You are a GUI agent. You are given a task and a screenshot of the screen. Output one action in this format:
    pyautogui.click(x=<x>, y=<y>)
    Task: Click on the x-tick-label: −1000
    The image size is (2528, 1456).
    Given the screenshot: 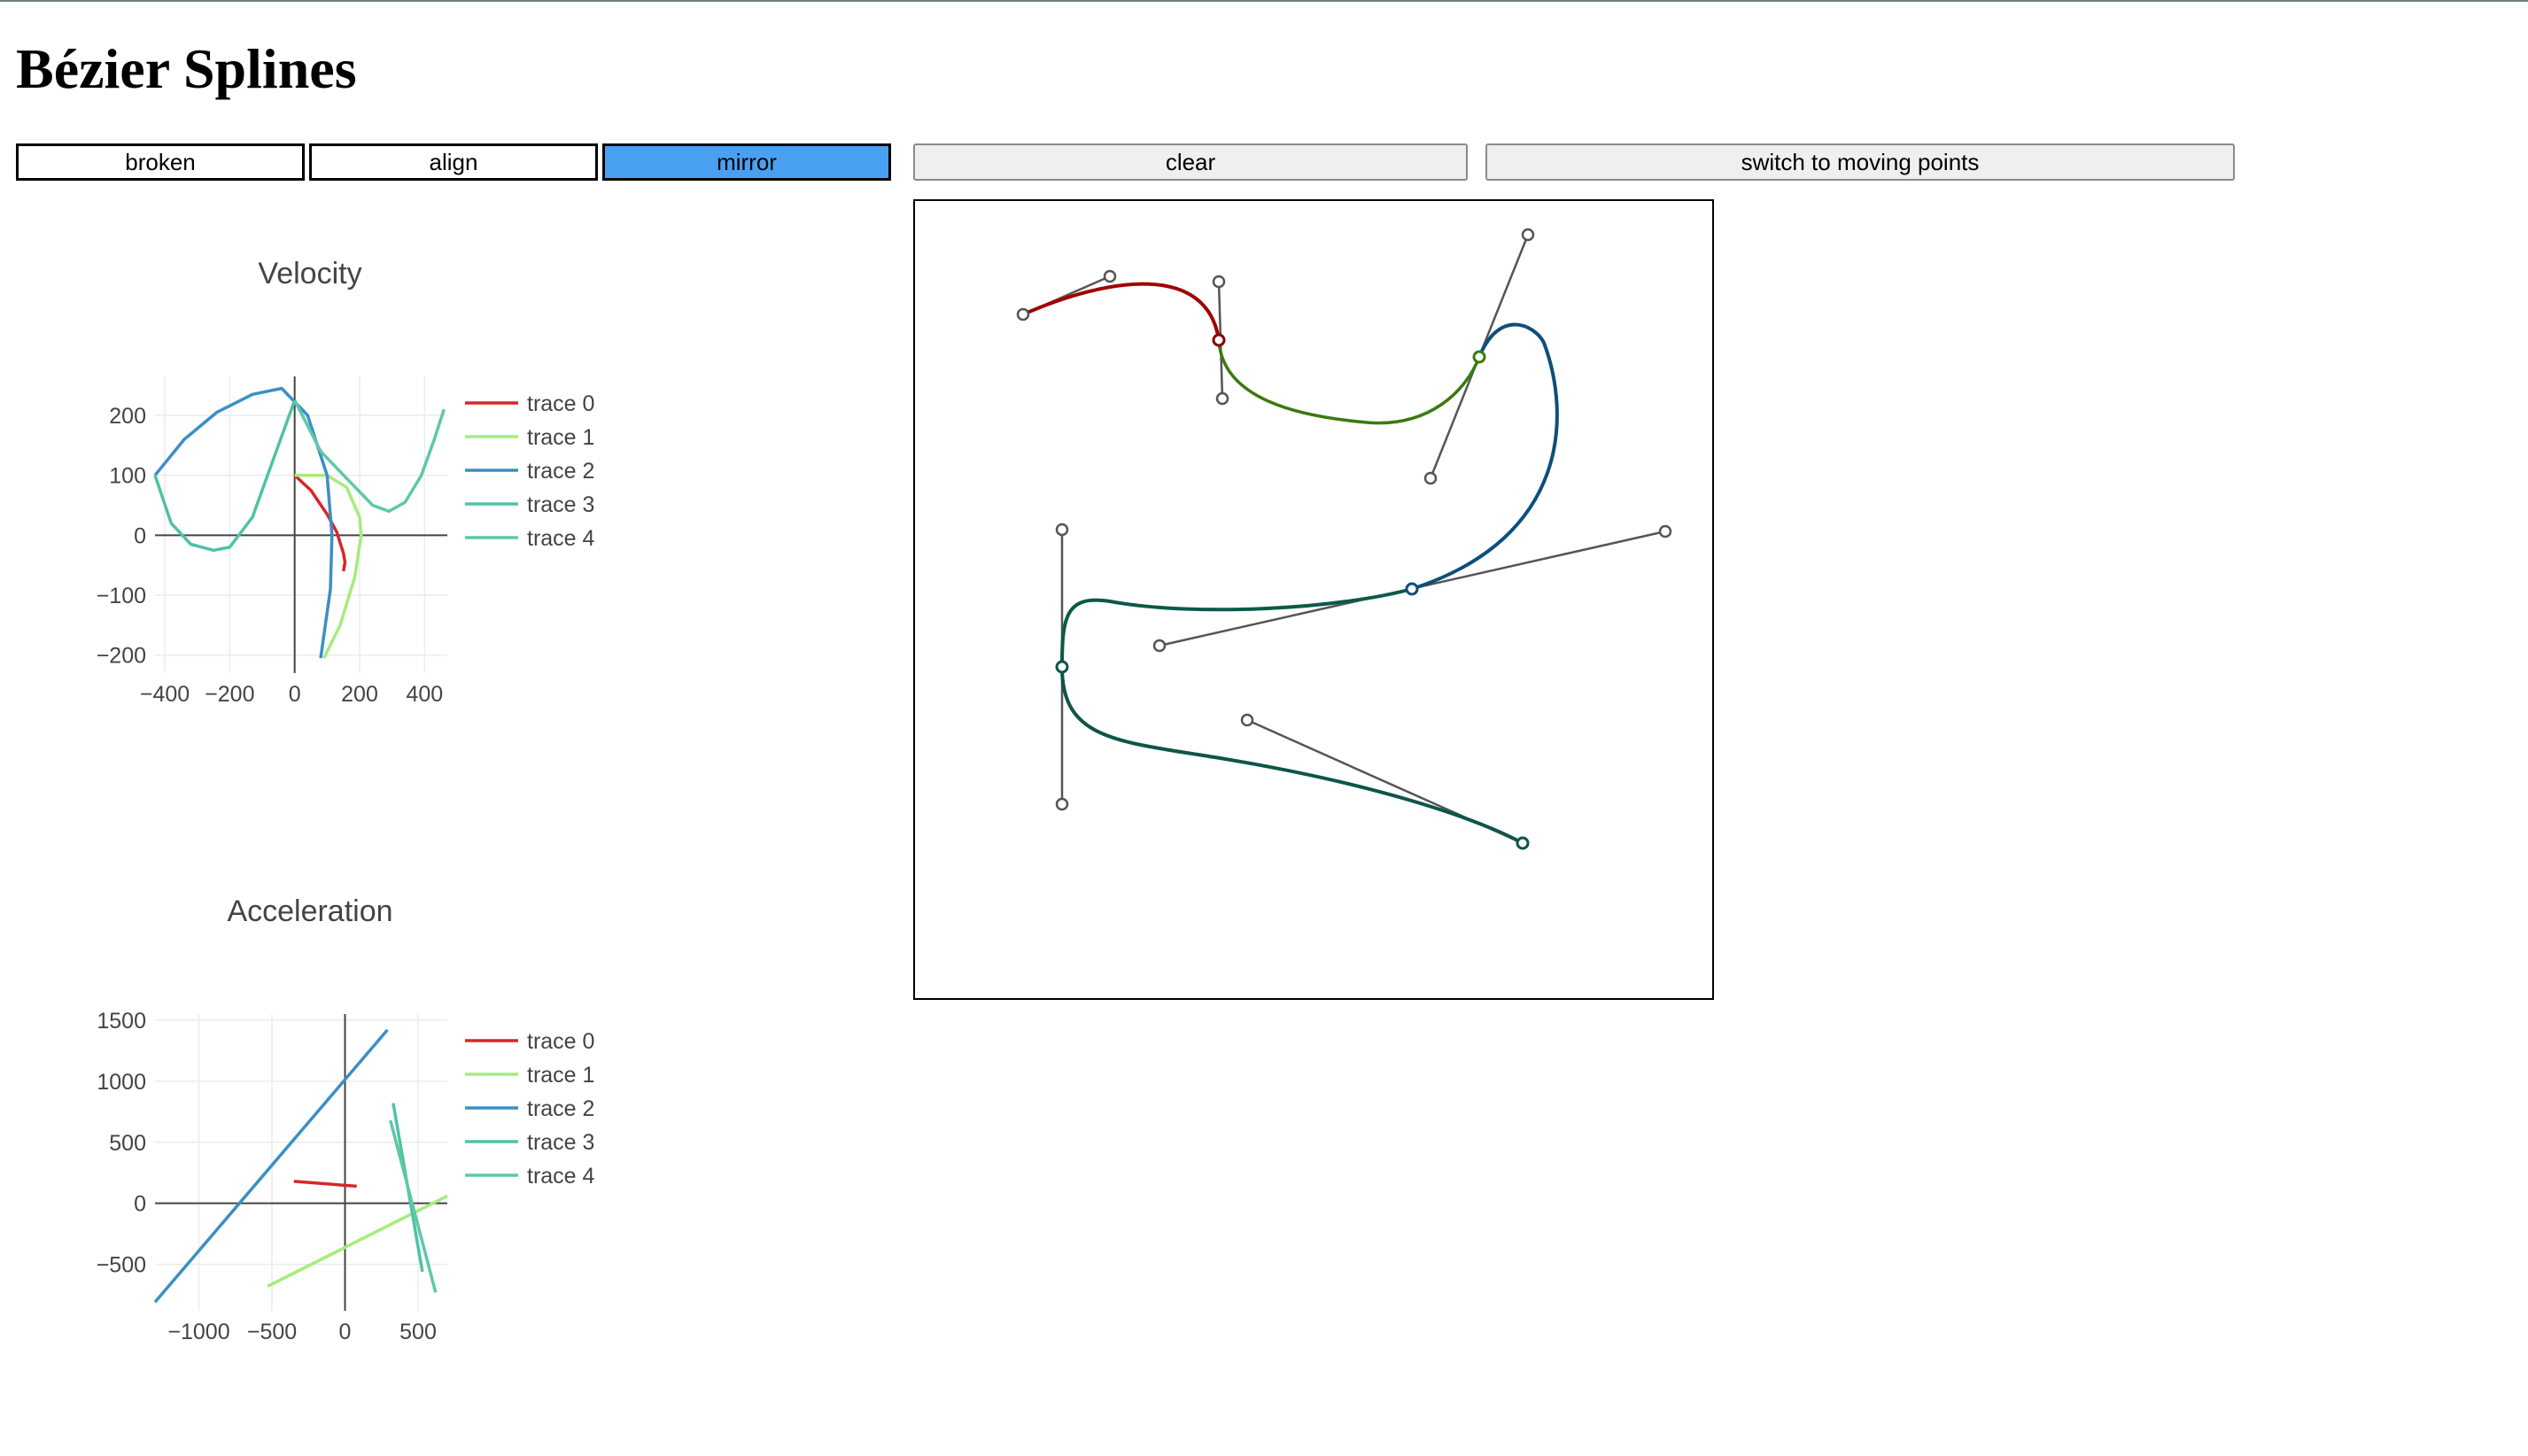 What is the action you would take?
    pyautogui.click(x=198, y=1332)
    